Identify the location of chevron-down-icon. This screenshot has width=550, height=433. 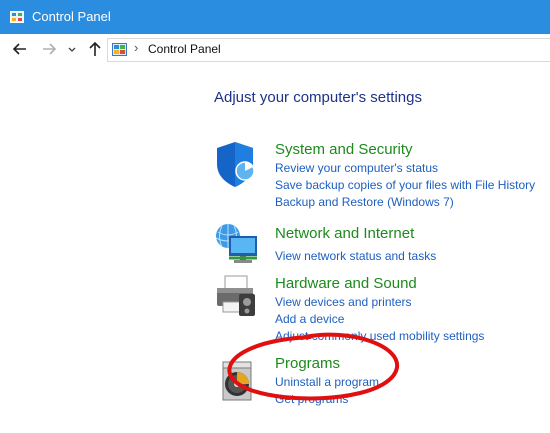
(72, 49).